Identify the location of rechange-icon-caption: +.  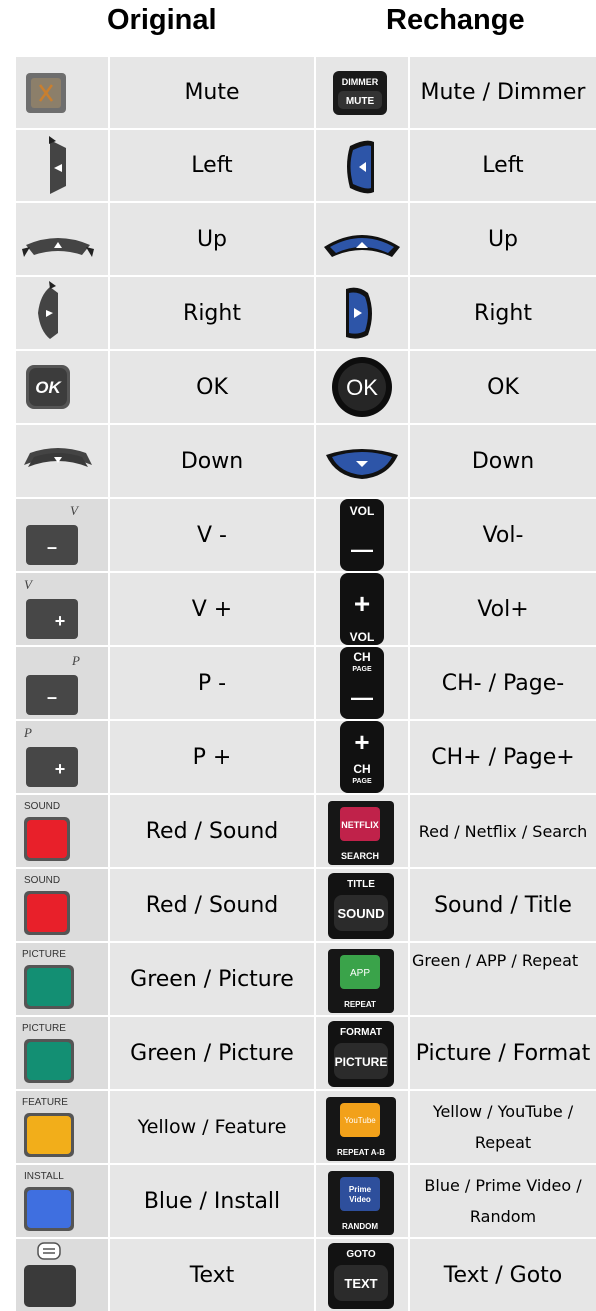
(361, 742).